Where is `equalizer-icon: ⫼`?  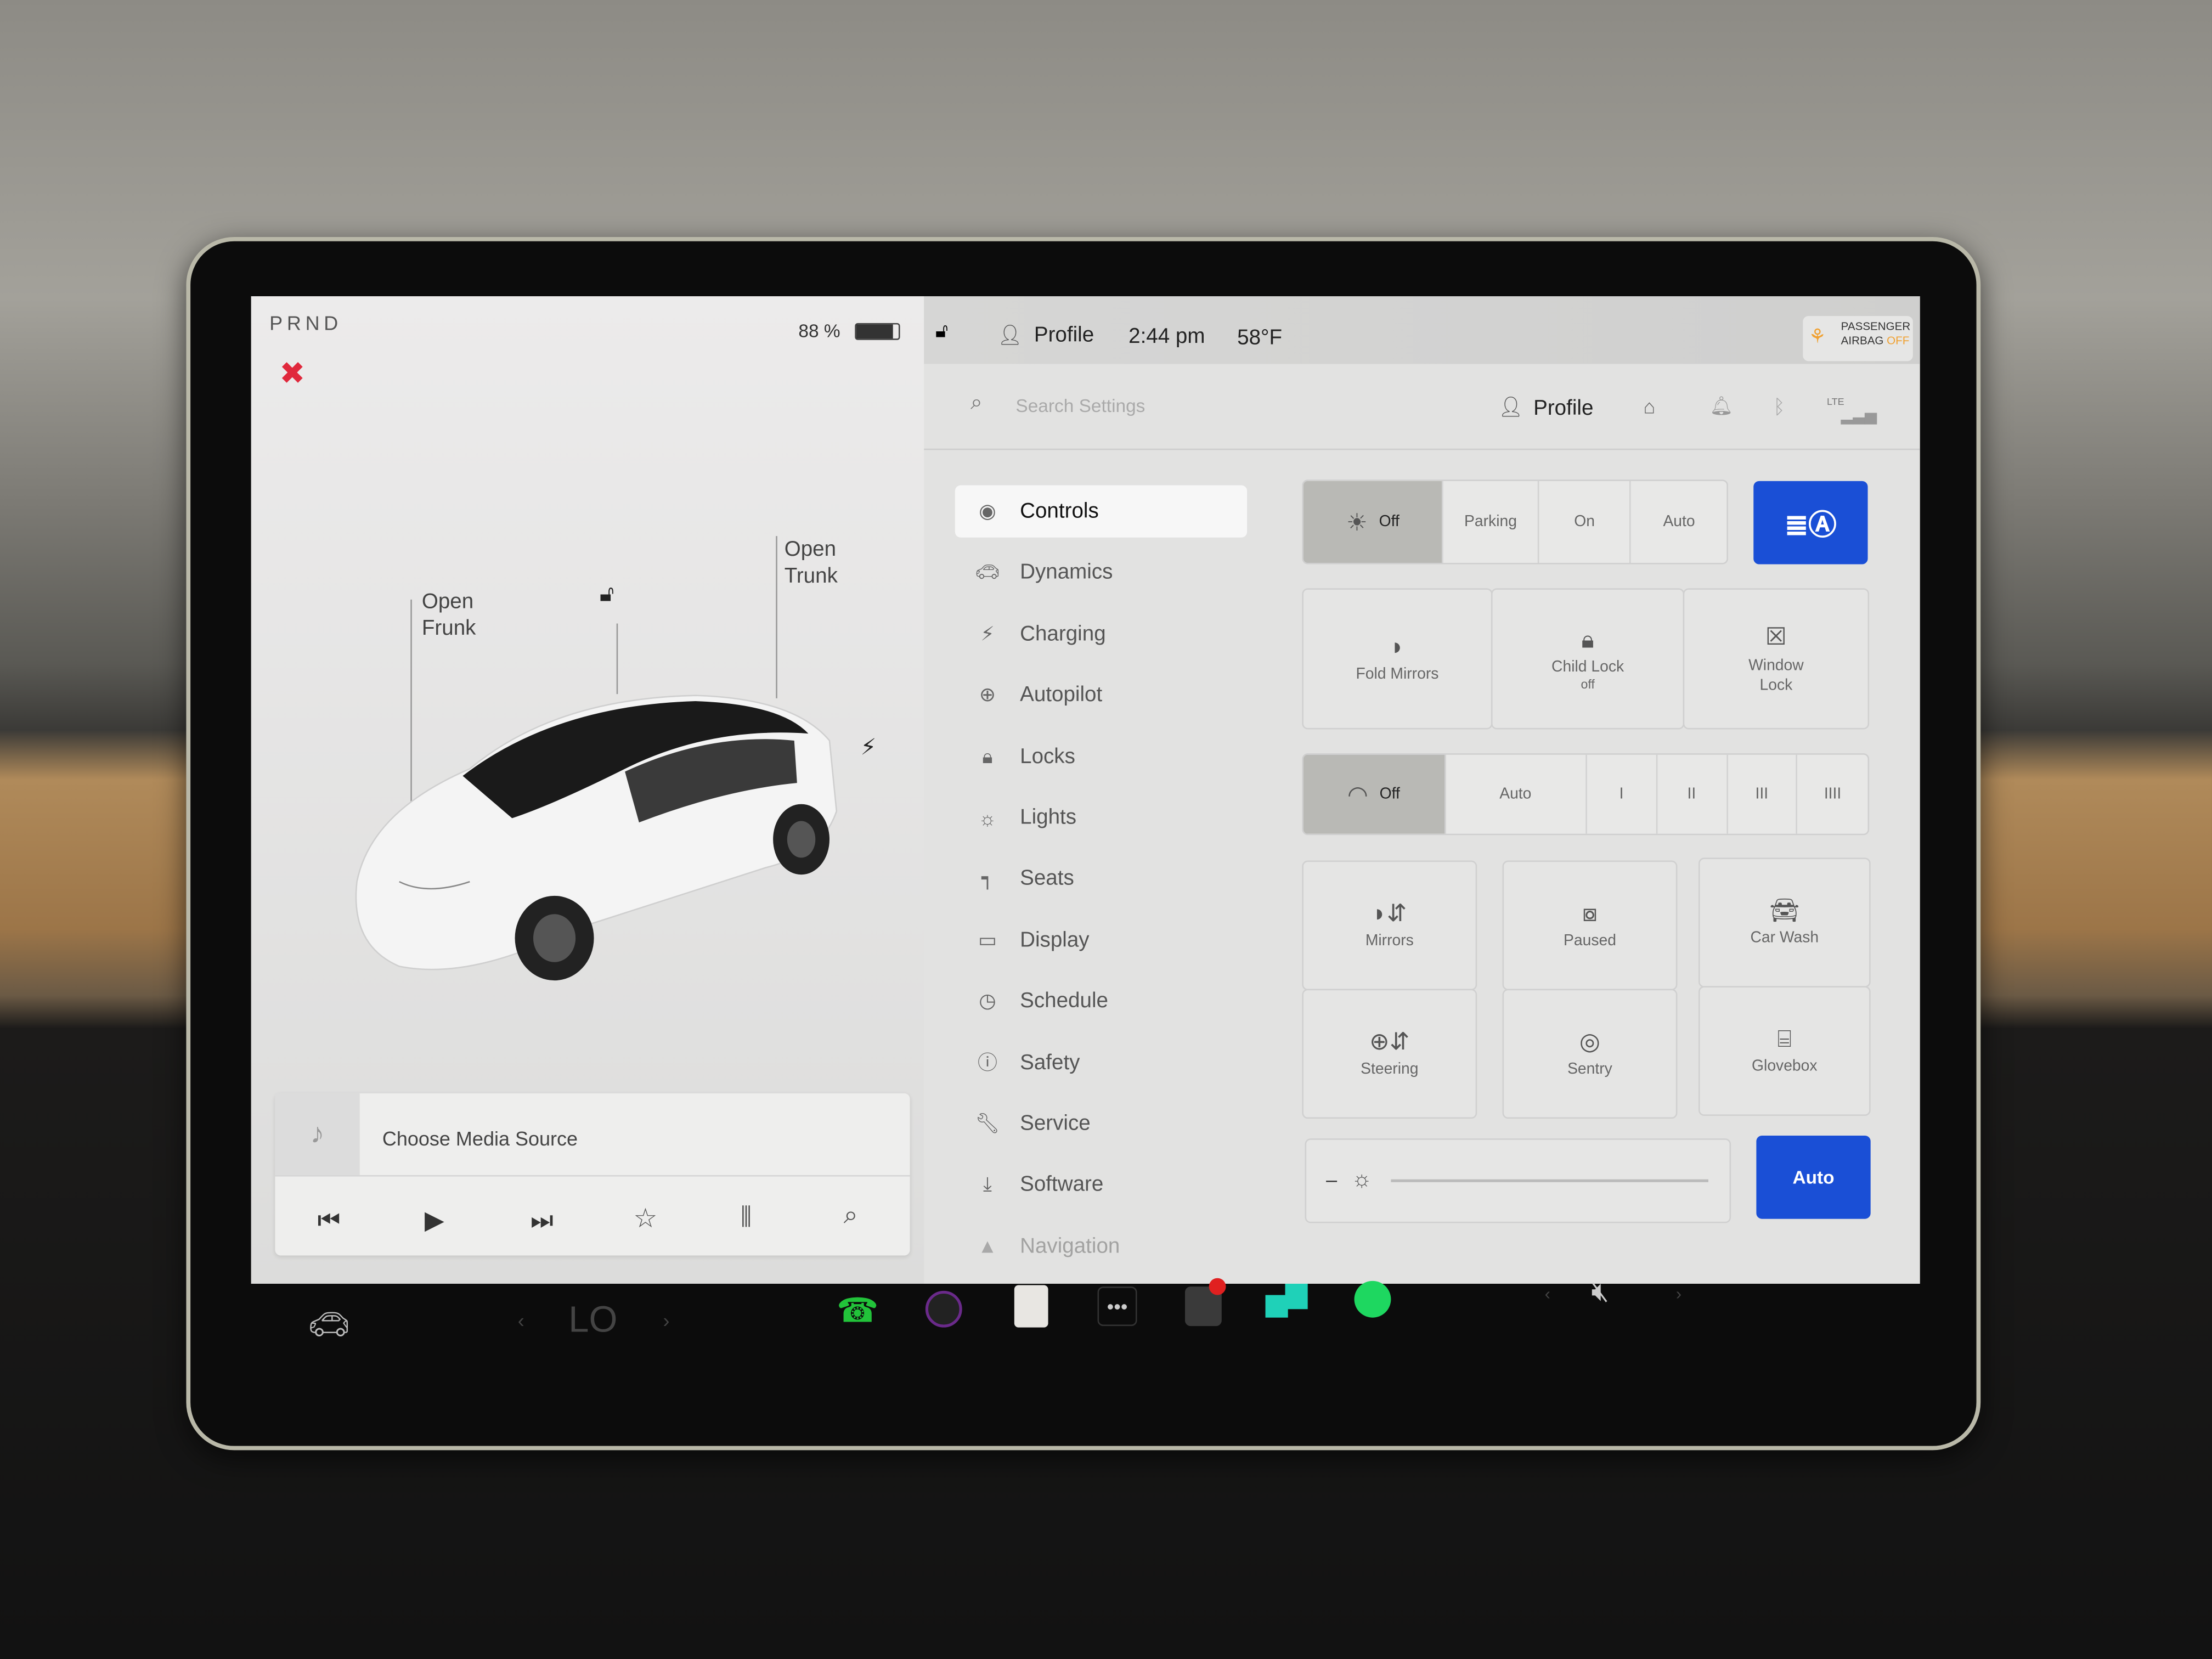
equalizer-icon: ⫼ is located at coordinates (746, 1217).